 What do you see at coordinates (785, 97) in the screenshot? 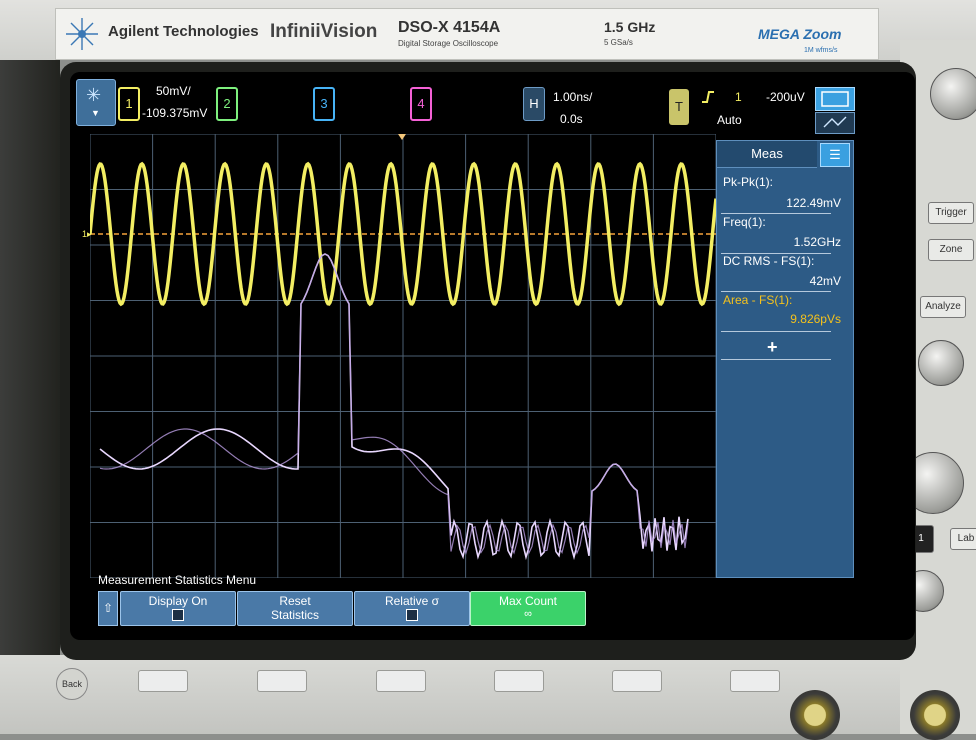
I see `trigger-level: -200uV` at bounding box center [785, 97].